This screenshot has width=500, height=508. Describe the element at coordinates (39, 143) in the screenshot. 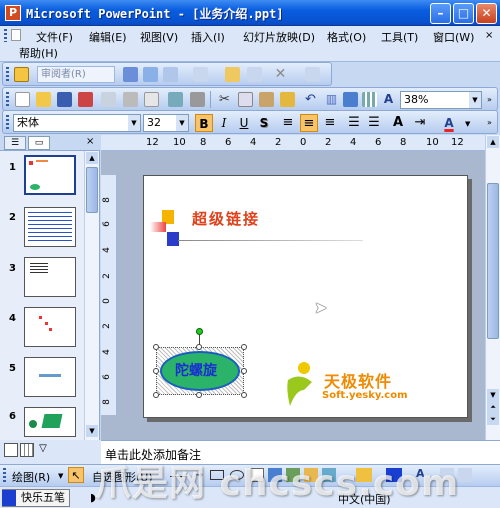

I see `slides-tab: ▭` at that location.